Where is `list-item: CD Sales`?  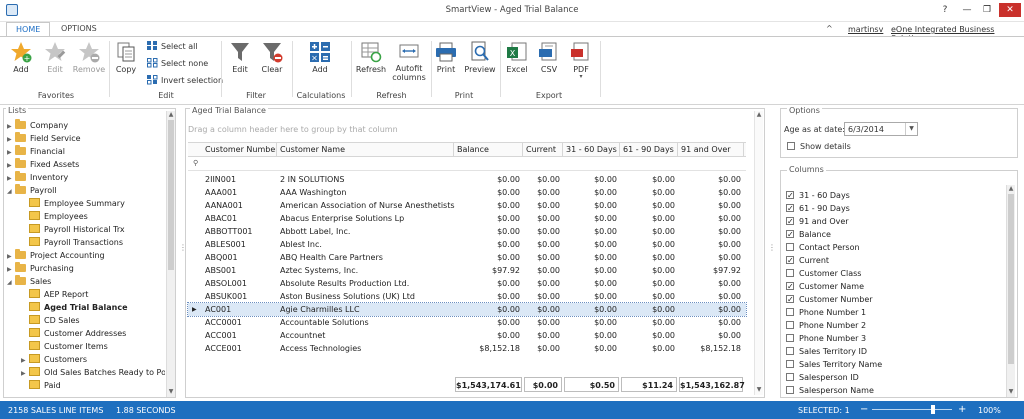
list-item: CD Sales is located at coordinates (86, 320).